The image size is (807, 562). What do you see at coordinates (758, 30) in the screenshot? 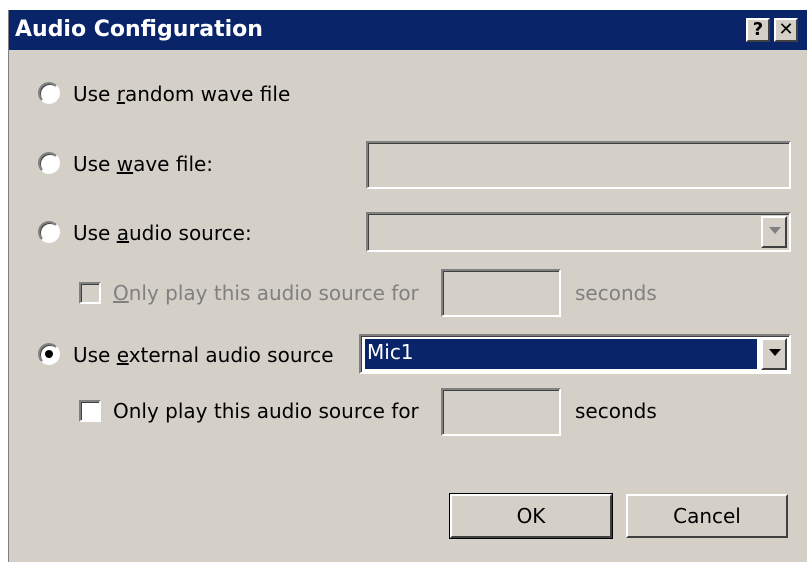
I see `help-button: ?` at bounding box center [758, 30].